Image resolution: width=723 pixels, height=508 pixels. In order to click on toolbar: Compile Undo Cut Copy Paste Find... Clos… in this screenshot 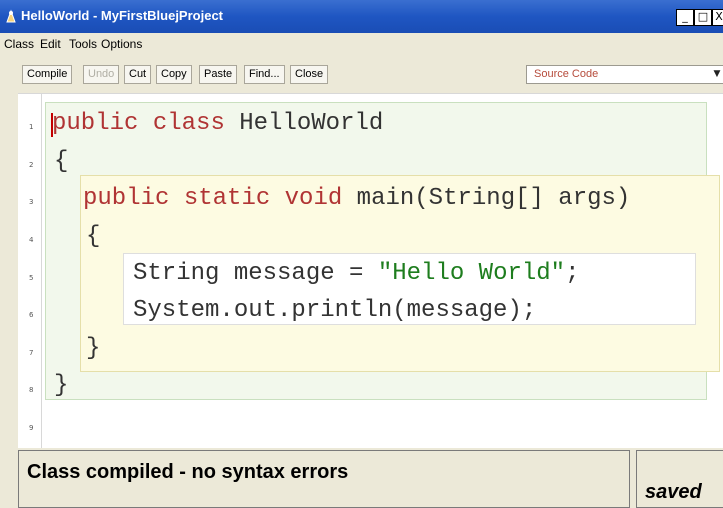, I will do `click(361, 74)`.